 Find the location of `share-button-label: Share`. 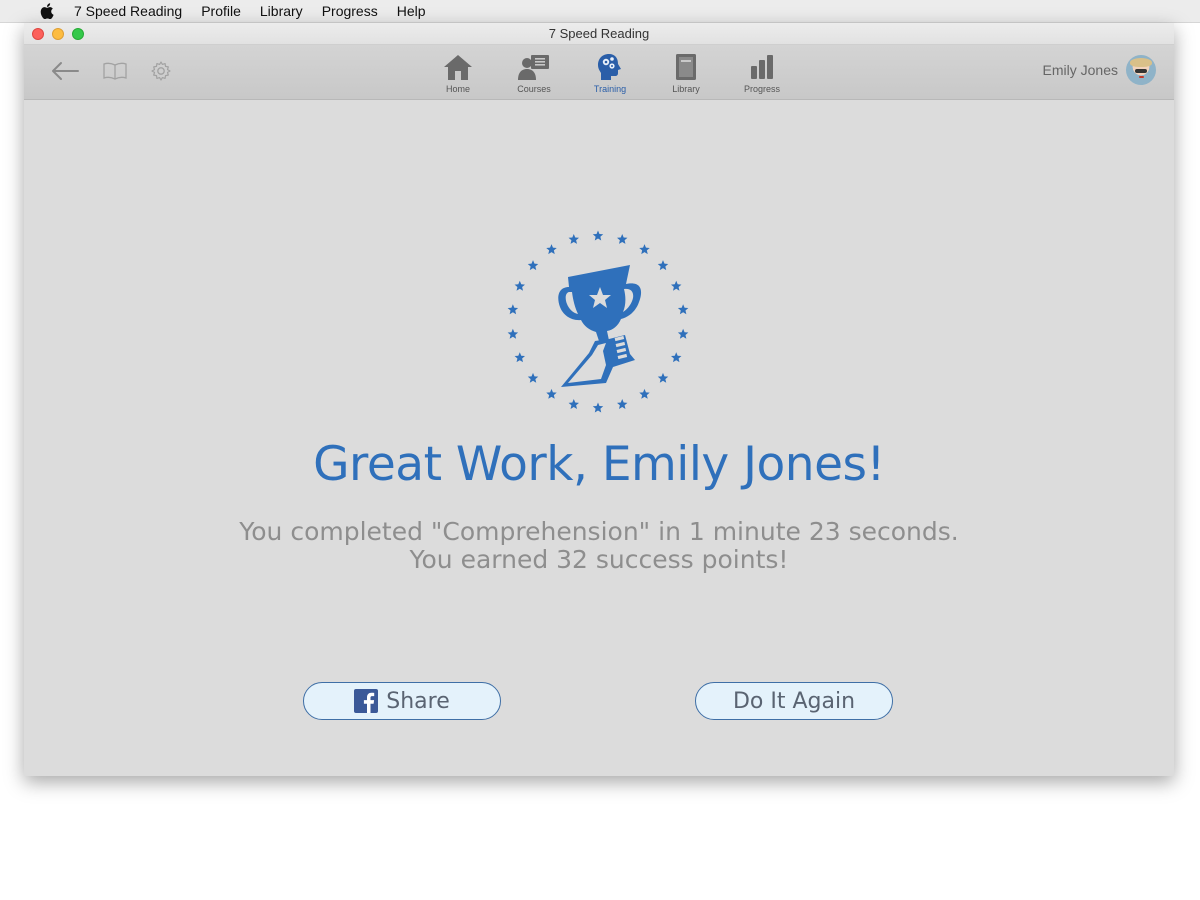

share-button-label: Share is located at coordinates (418, 701).